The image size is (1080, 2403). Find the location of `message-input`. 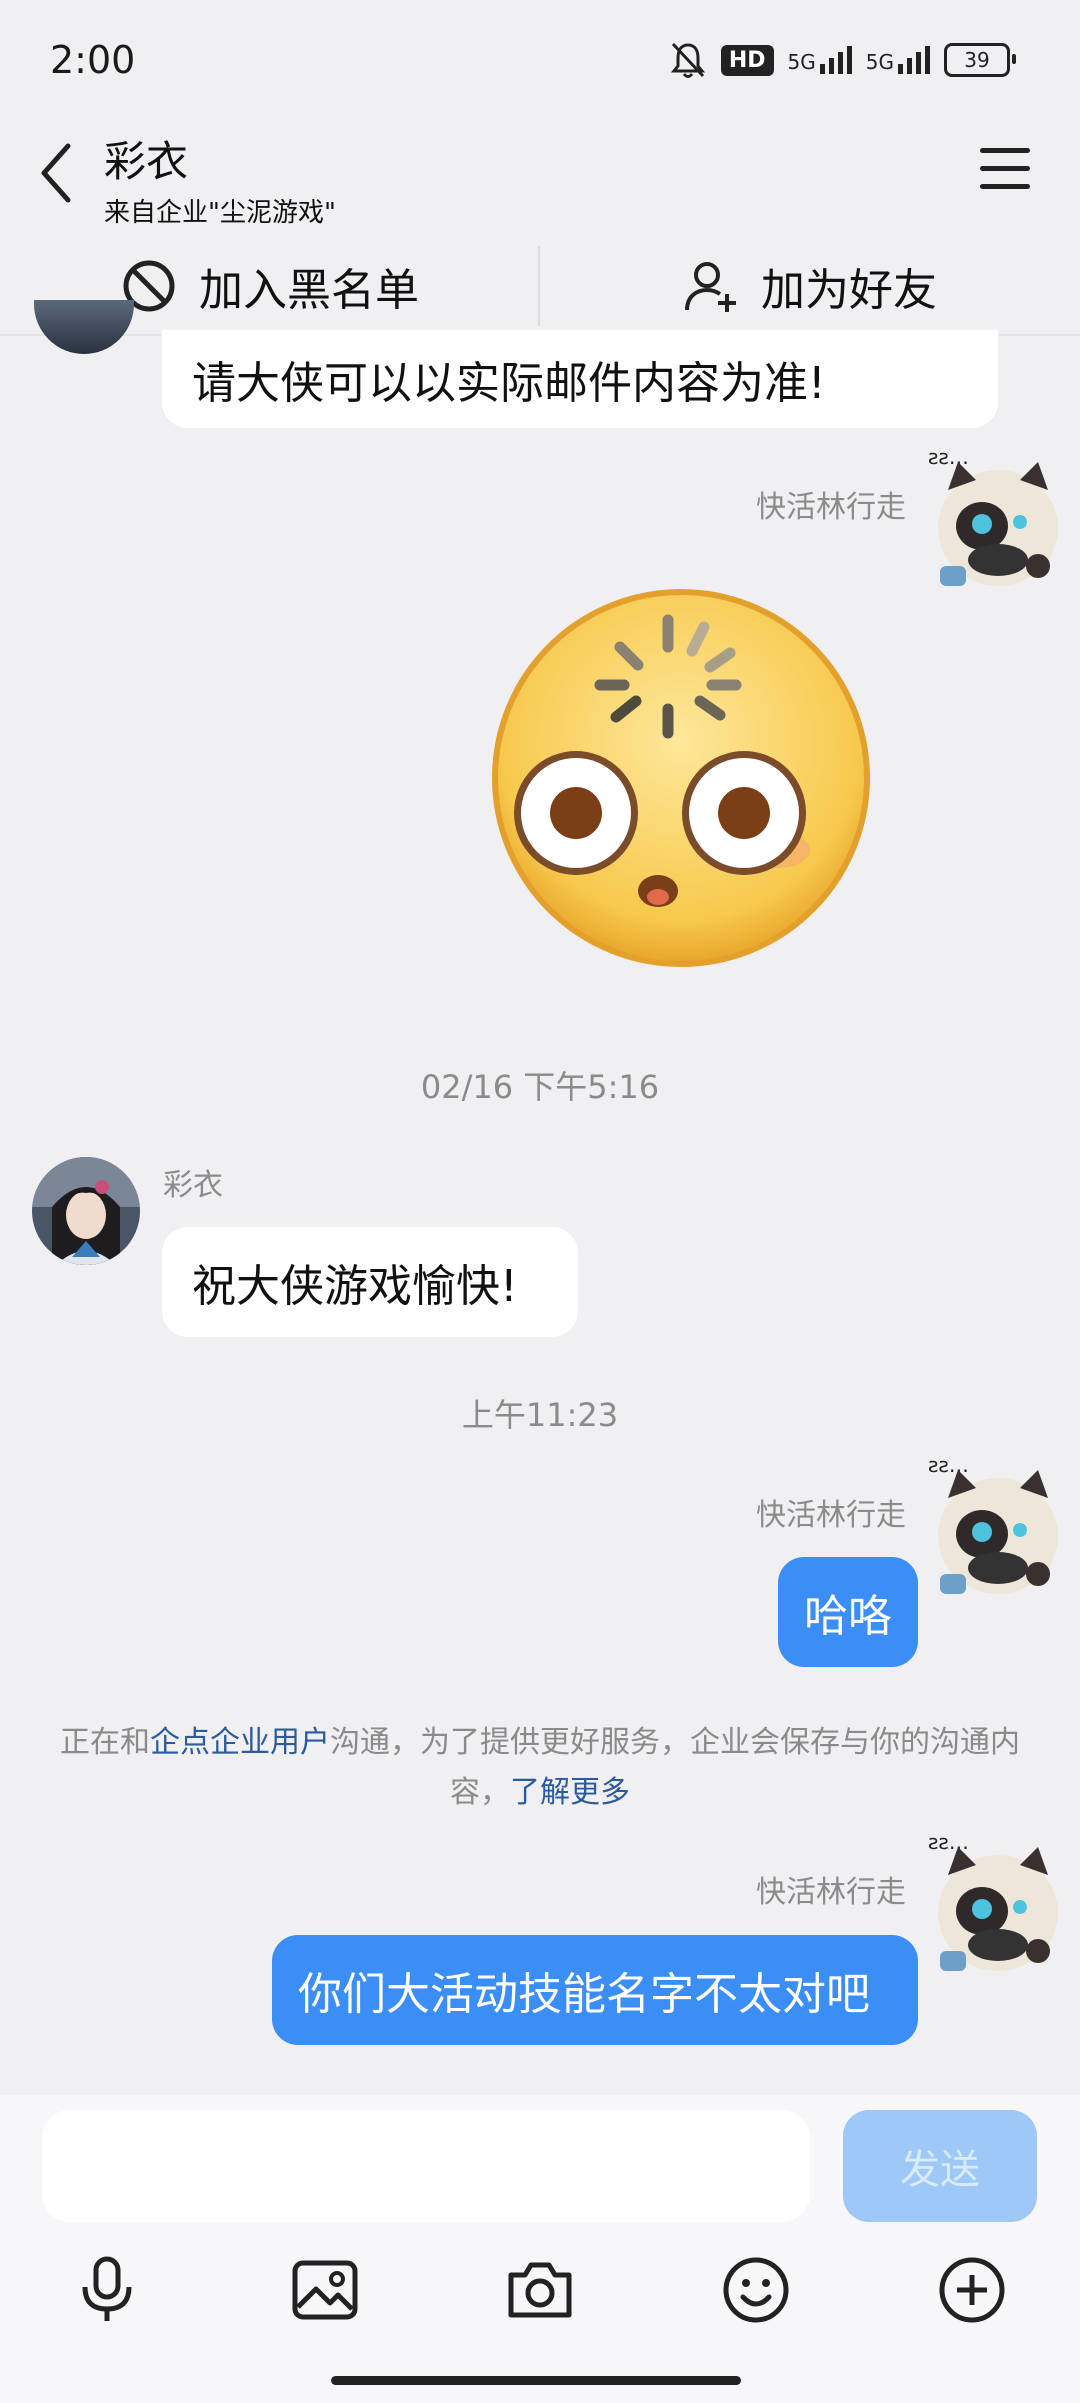

message-input is located at coordinates (426, 2166).